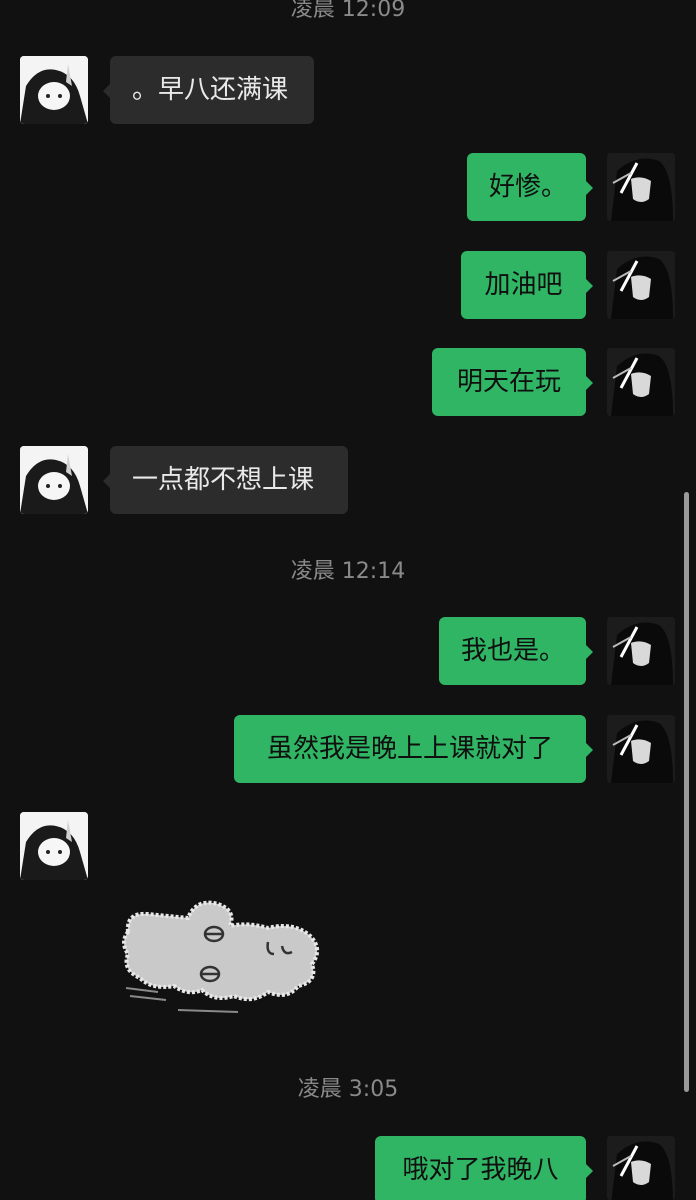 The height and width of the screenshot is (1200, 696). I want to click on message-text: 。早八还满课, so click(210, 90).